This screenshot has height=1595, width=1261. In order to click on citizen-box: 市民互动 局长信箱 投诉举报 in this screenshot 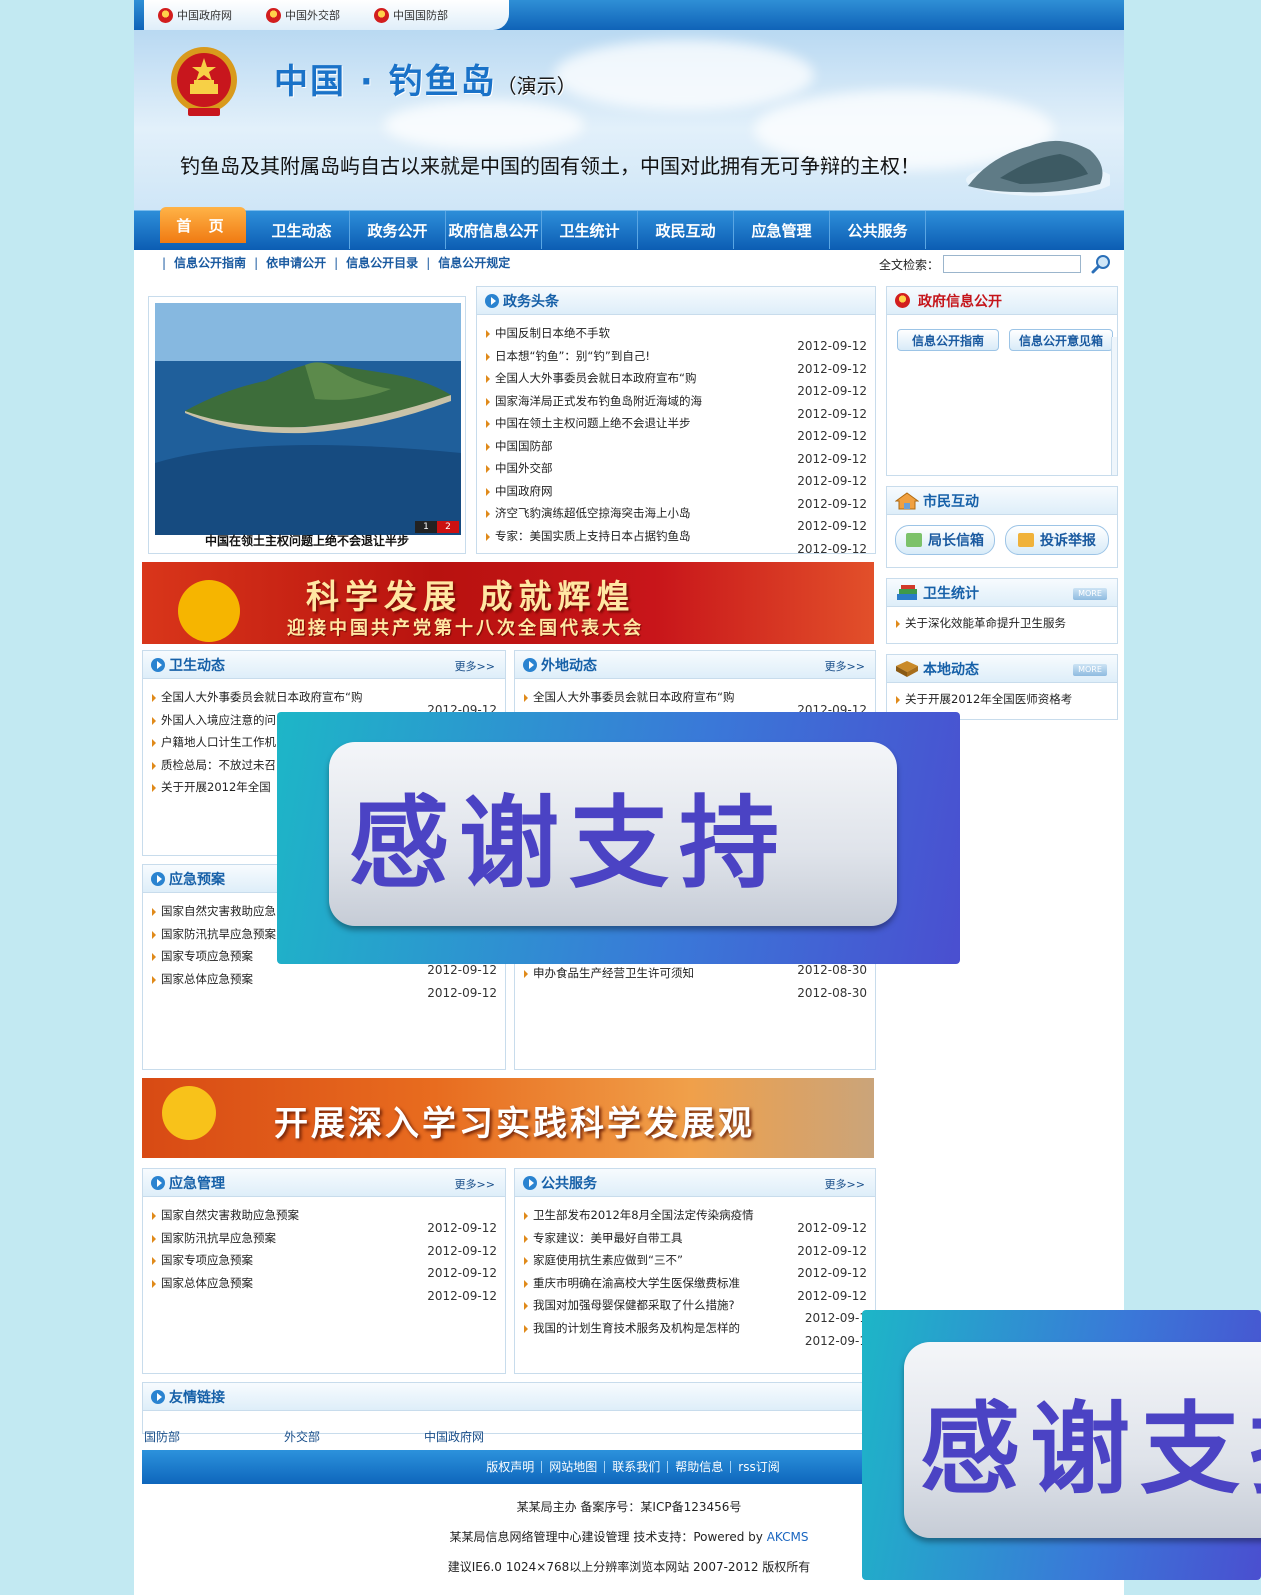, I will do `click(1002, 527)`.